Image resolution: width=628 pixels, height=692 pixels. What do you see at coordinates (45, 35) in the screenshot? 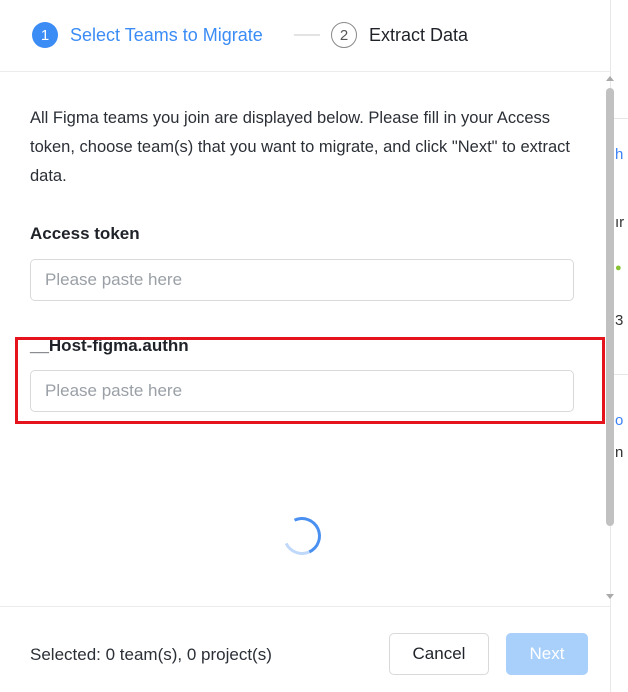
I see `step-number-1: 1` at bounding box center [45, 35].